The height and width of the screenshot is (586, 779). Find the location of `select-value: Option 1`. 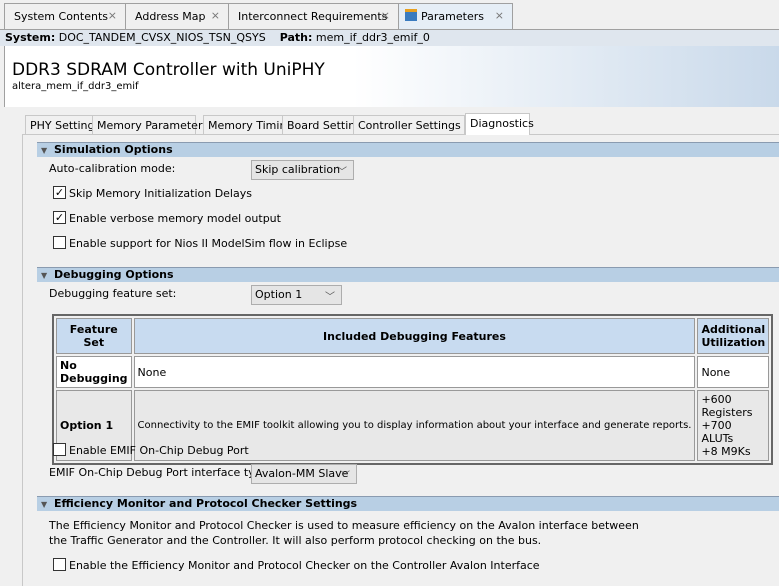

select-value: Option 1 is located at coordinates (279, 294).